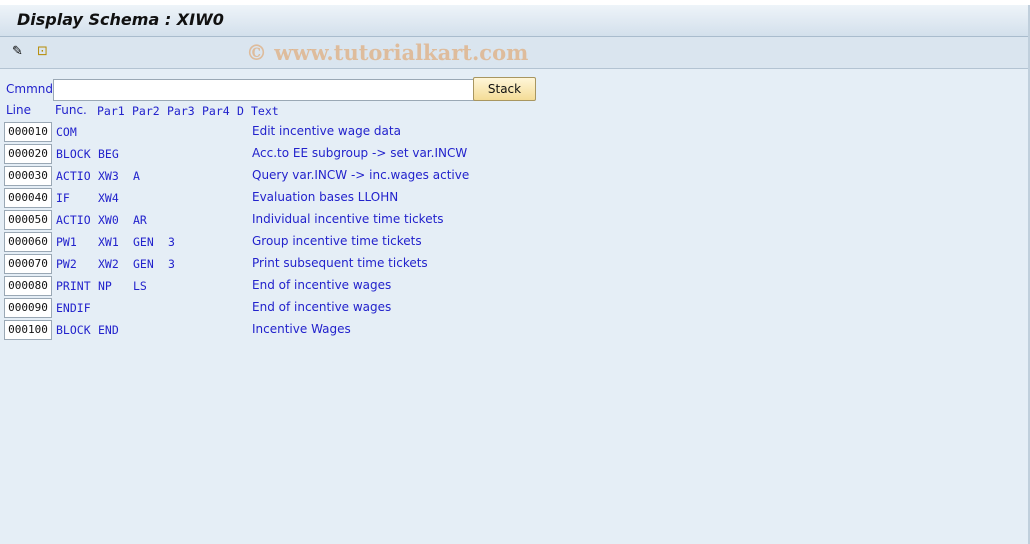 The width and height of the screenshot is (1030, 544). What do you see at coordinates (63, 198) in the screenshot?
I see `func-cell: IF` at bounding box center [63, 198].